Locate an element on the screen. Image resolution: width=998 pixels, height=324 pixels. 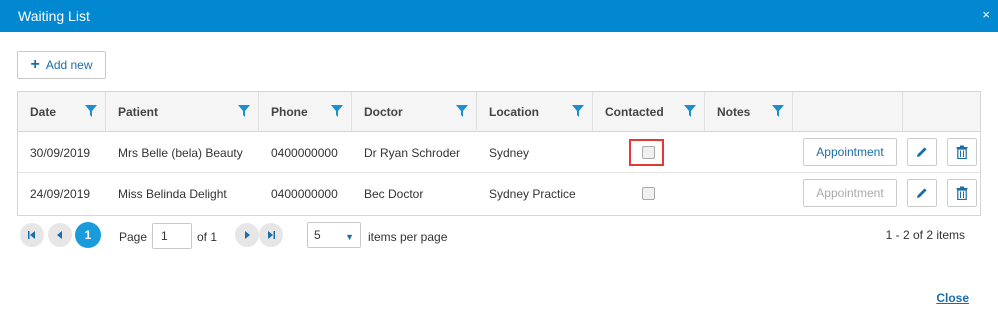
next-page-icon is located at coordinates (247, 235).